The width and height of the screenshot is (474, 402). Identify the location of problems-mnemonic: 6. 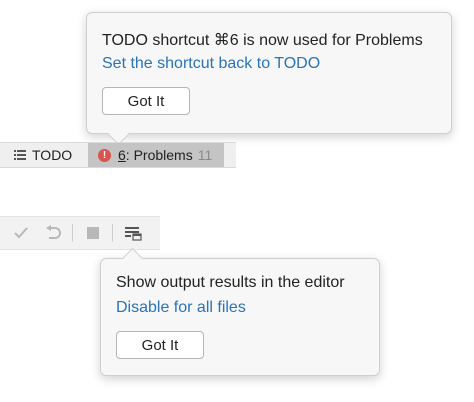
(122, 155).